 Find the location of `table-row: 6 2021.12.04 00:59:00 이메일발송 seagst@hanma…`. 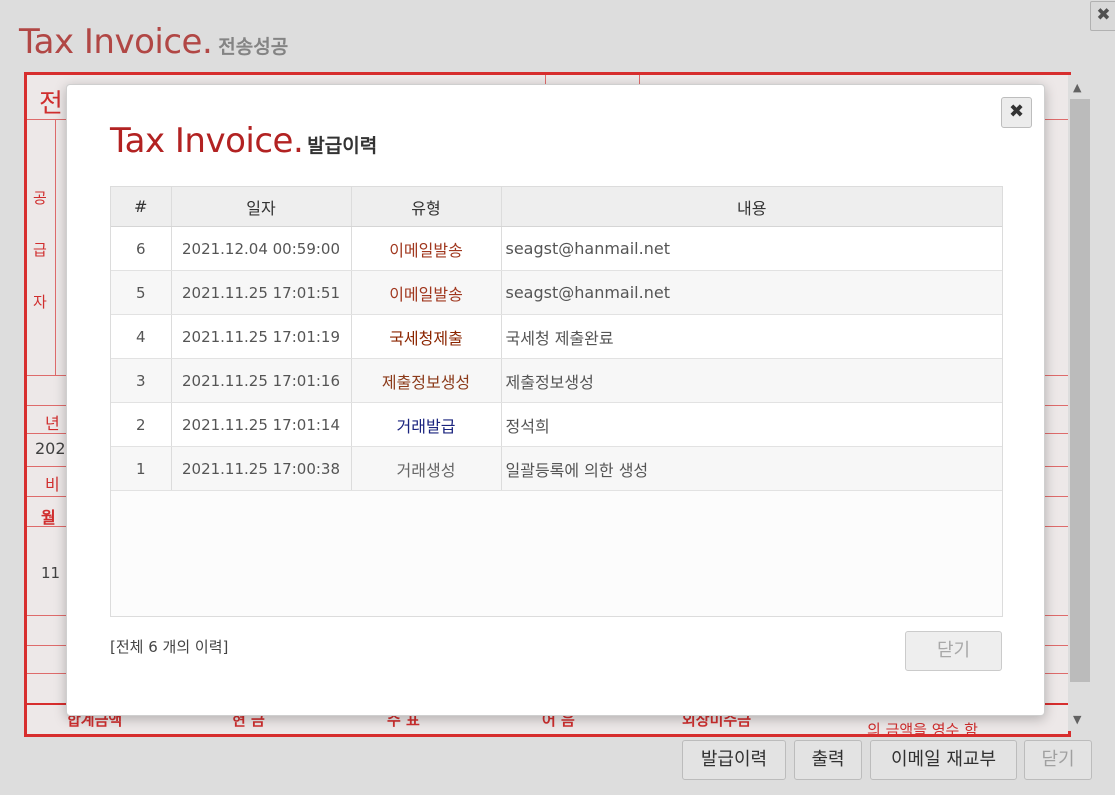

table-row: 6 2021.12.04 00:59:00 이메일발송 seagst@hanma… is located at coordinates (556, 248).